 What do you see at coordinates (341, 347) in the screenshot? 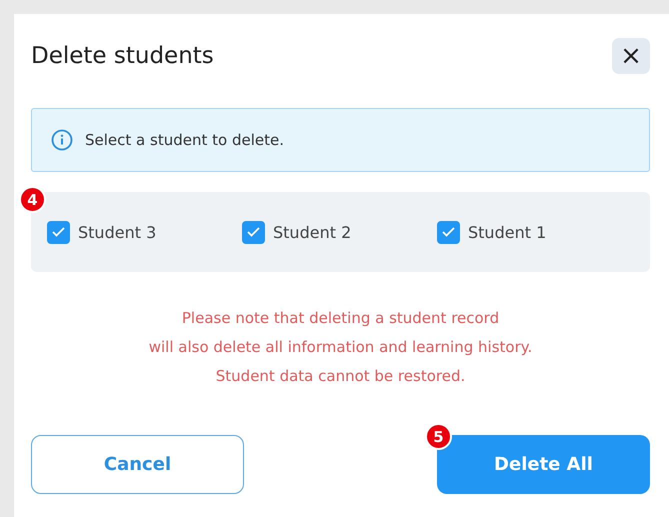
I see `warning-text: Please note that deleting a student record will also delete all information and learning history. Student data cannot be restored.` at bounding box center [341, 347].